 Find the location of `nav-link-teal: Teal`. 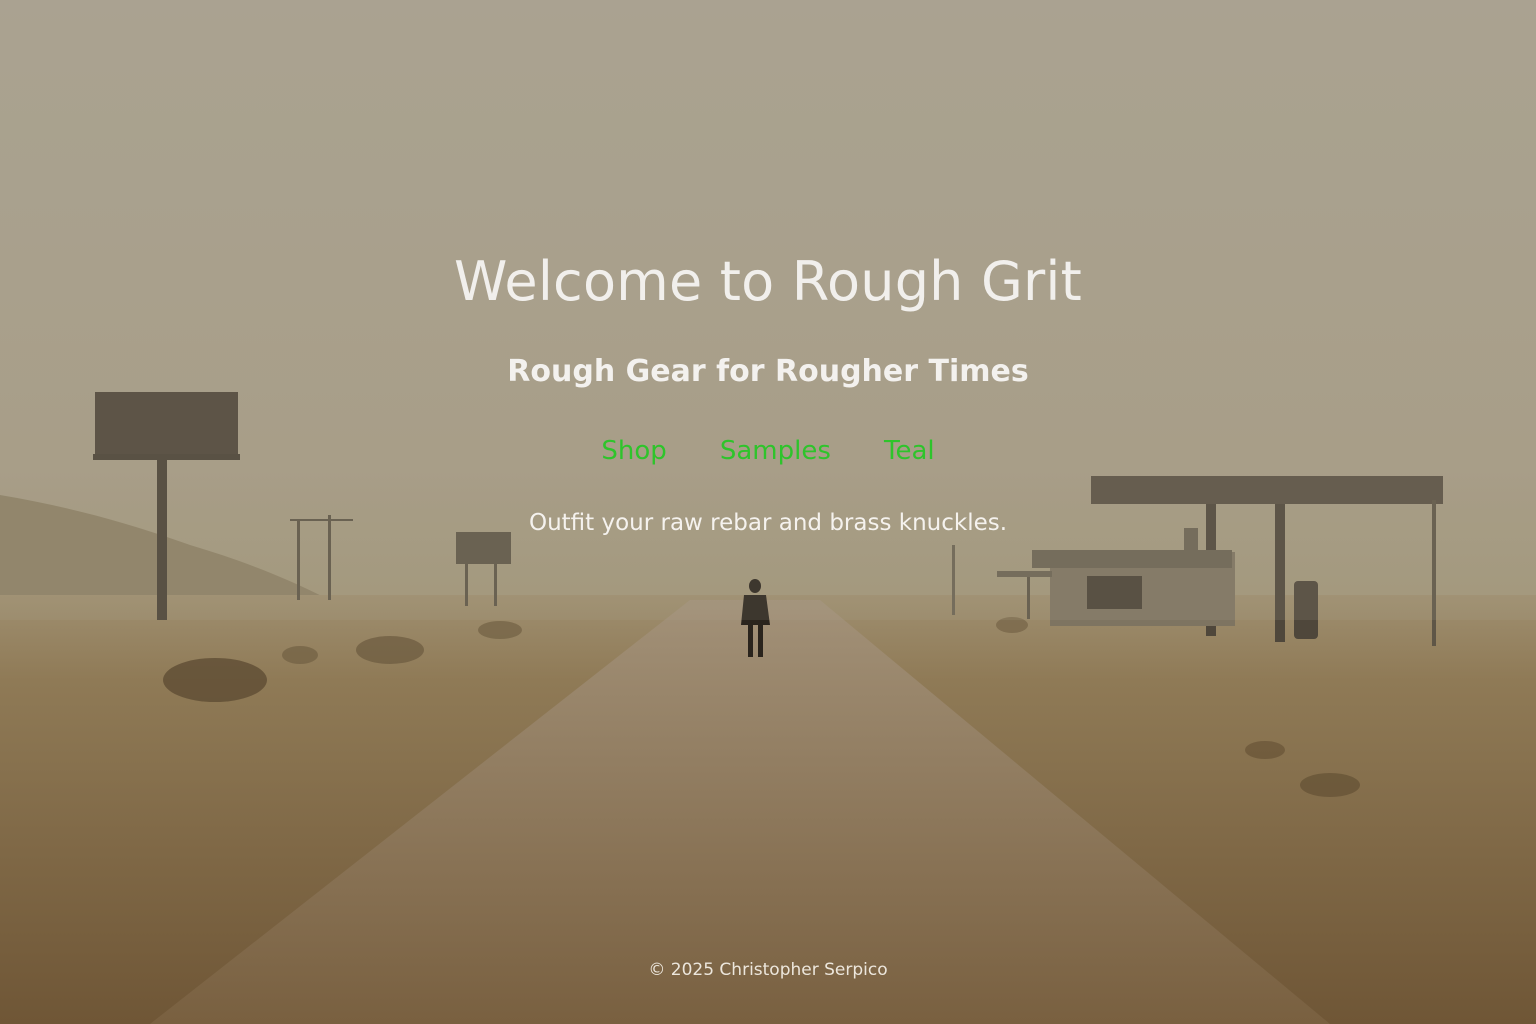

nav-link-teal: Teal is located at coordinates (909, 451).